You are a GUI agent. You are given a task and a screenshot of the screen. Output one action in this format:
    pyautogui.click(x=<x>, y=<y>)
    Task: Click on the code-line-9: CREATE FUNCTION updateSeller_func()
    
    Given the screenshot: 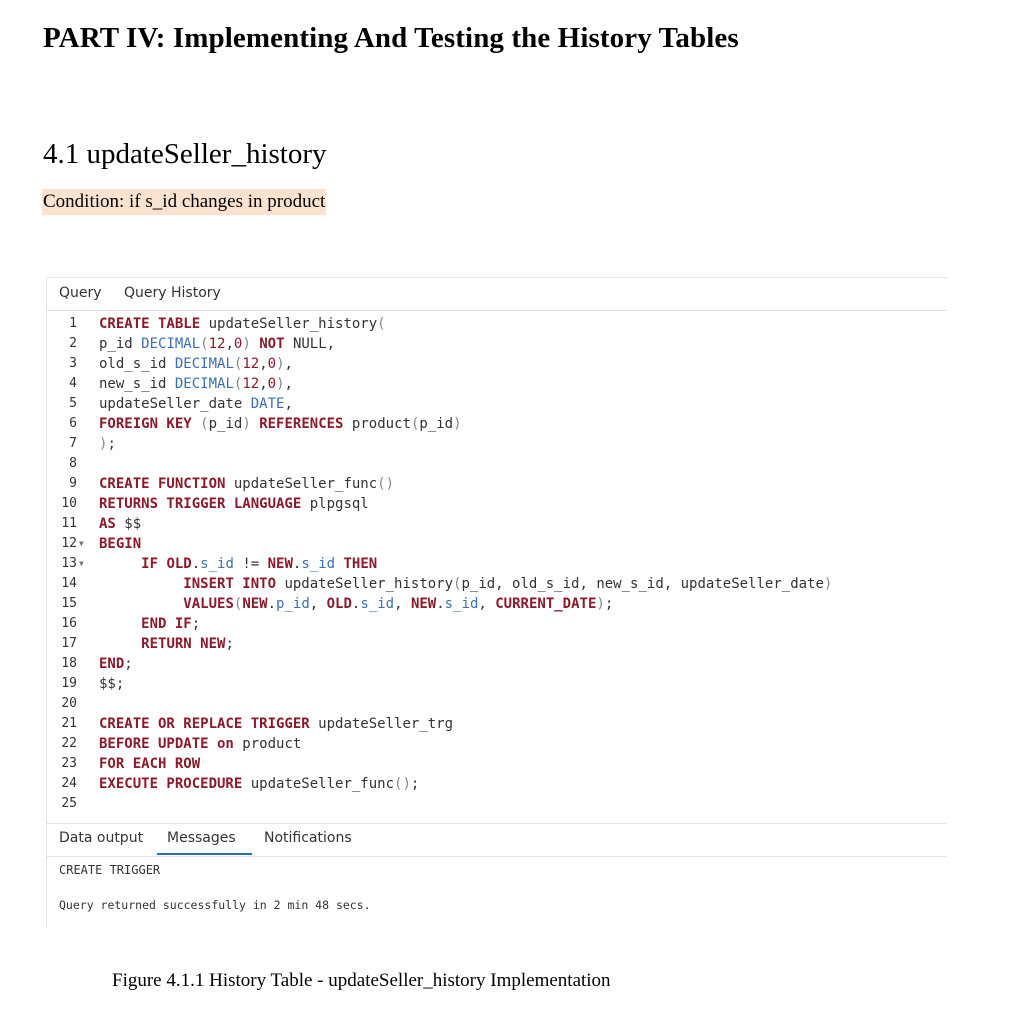 What is the action you would take?
    pyautogui.click(x=247, y=484)
    